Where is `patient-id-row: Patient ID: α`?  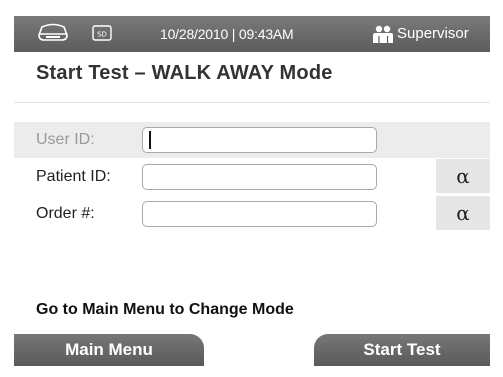
patient-id-row: Patient ID: α is located at coordinates (252, 177).